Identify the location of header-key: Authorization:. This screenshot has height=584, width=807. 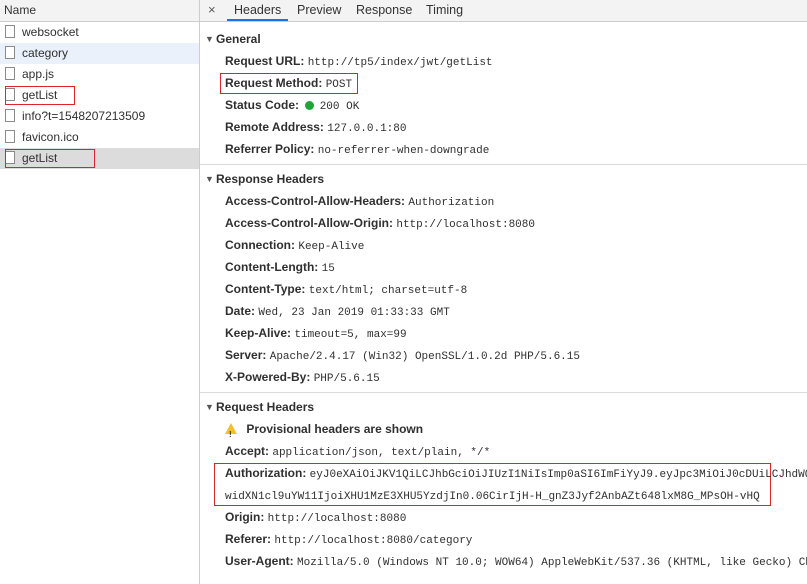
(266, 473).